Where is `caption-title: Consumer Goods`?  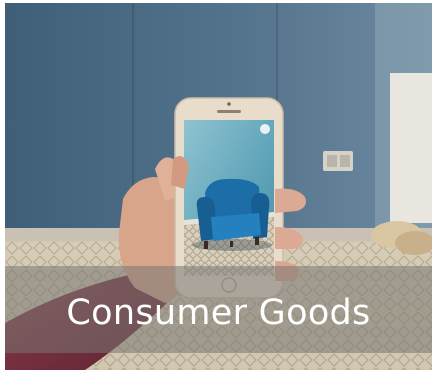
caption-title: Consumer Goods is located at coordinates (218, 312).